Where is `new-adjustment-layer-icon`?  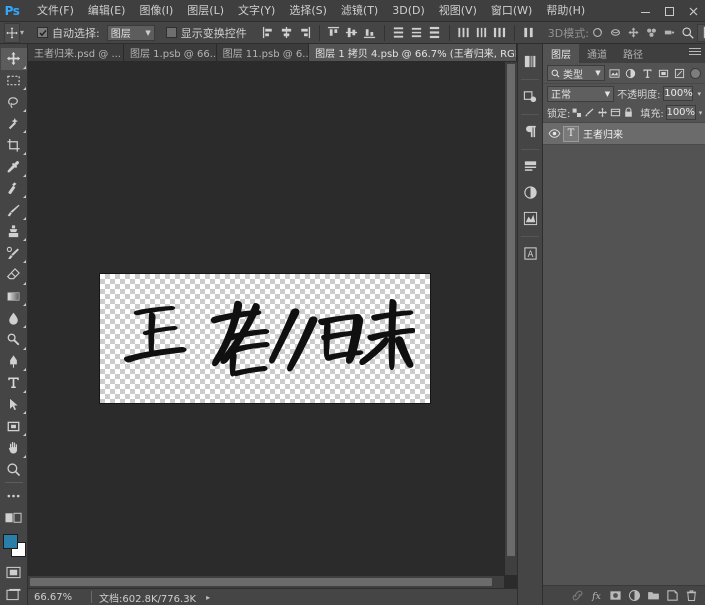
new-adjustment-layer-icon is located at coordinates (634, 596).